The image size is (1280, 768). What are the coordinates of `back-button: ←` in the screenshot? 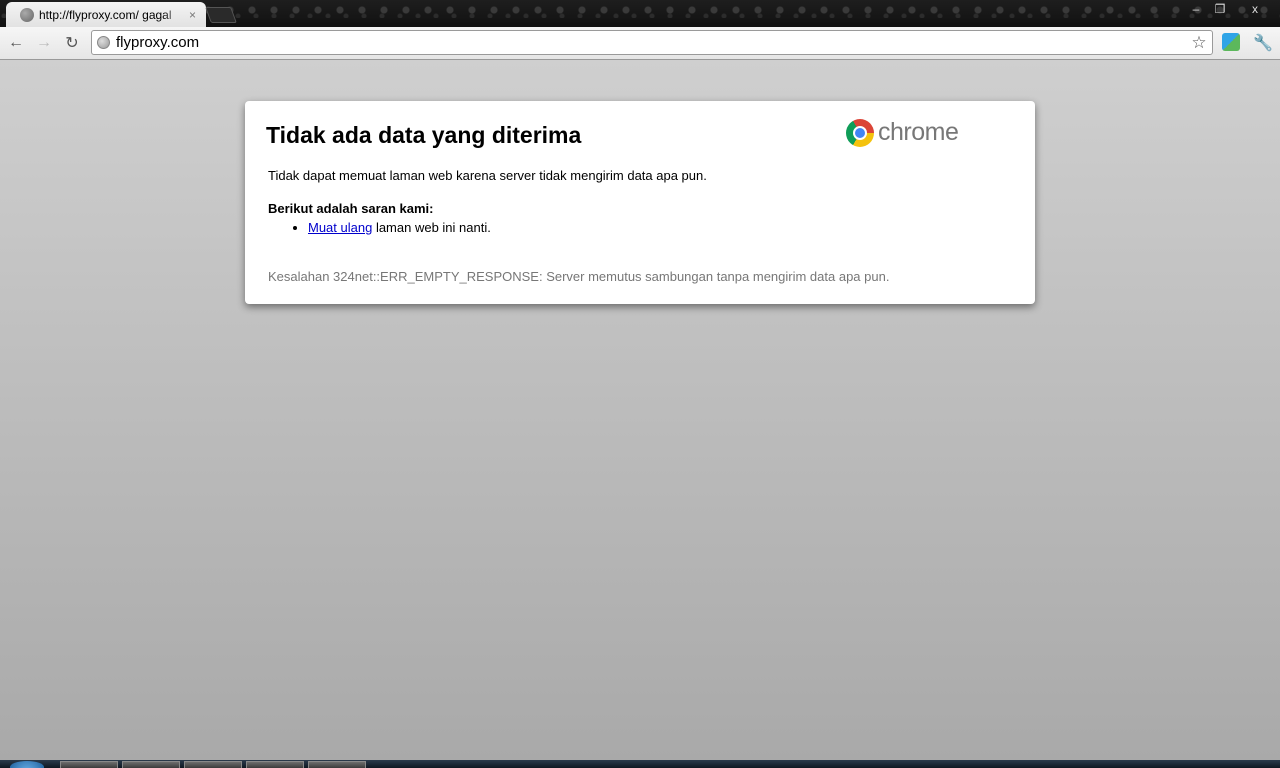 It's located at (16, 43).